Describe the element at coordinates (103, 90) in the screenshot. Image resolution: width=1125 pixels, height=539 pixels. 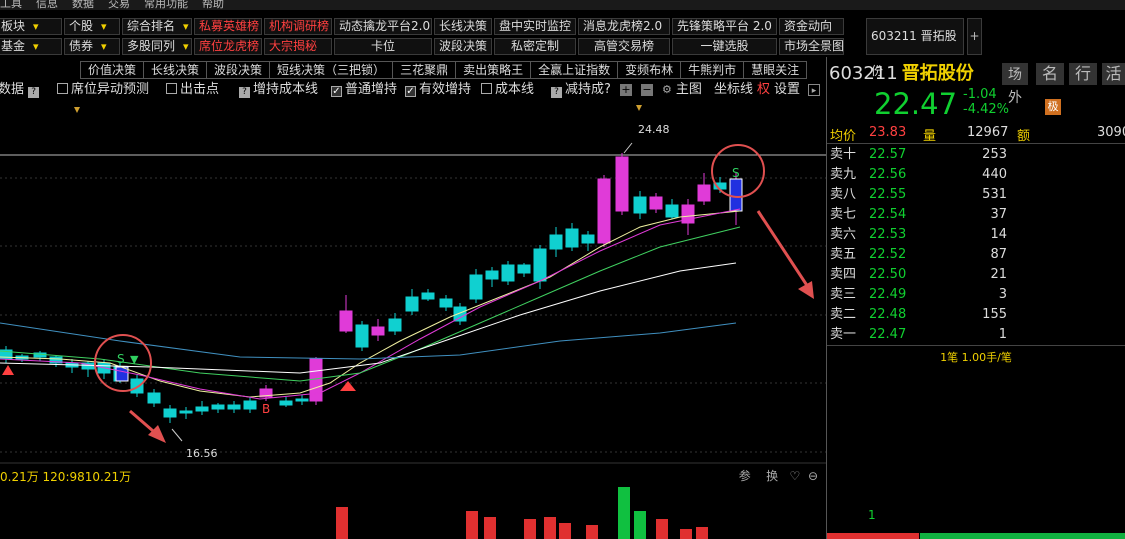
I see `seat-forecast-checkbox: 席位异动预测` at that location.